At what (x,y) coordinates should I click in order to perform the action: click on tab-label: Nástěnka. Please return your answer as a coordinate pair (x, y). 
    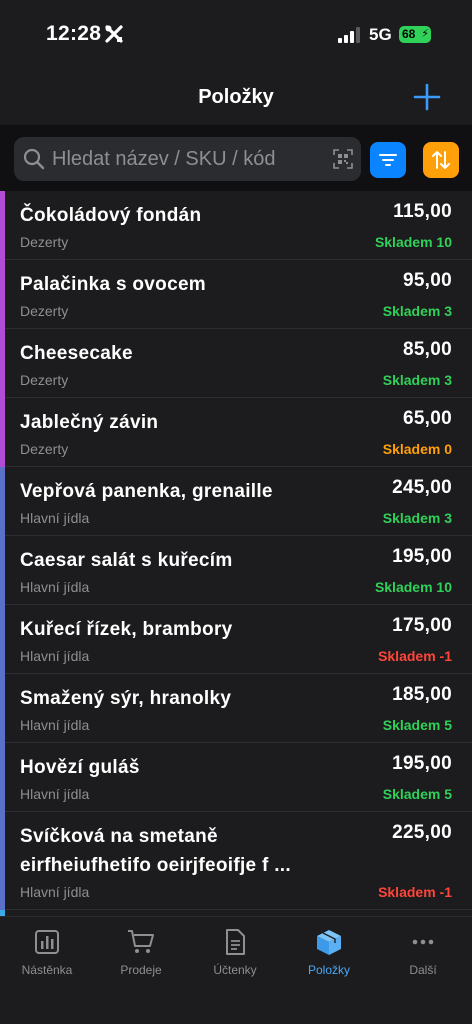
    Looking at the image, I should click on (47, 970).